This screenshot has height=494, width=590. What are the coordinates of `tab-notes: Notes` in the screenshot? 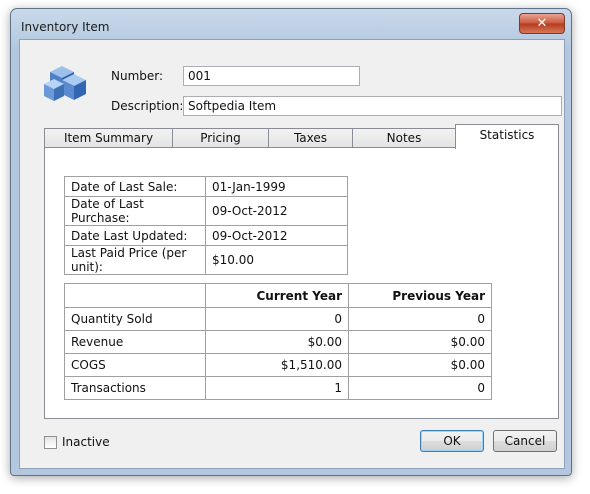 It's located at (404, 138).